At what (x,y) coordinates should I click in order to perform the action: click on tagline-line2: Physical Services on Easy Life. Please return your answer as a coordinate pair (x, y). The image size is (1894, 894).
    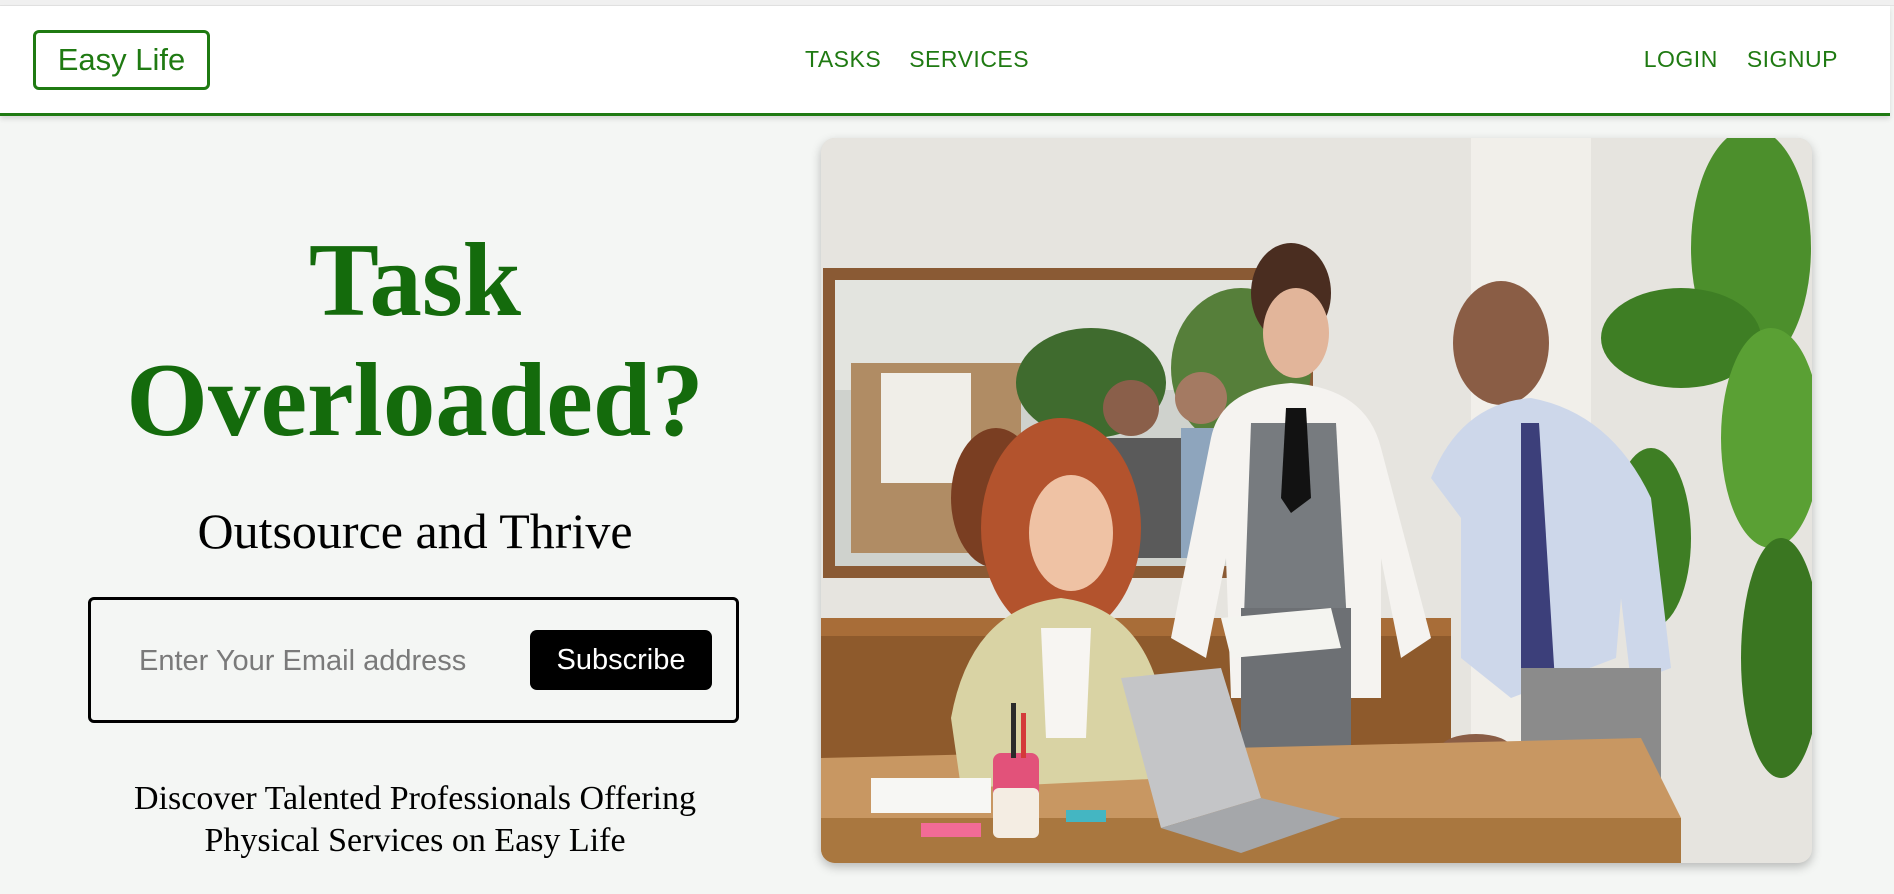
    Looking at the image, I should click on (415, 840).